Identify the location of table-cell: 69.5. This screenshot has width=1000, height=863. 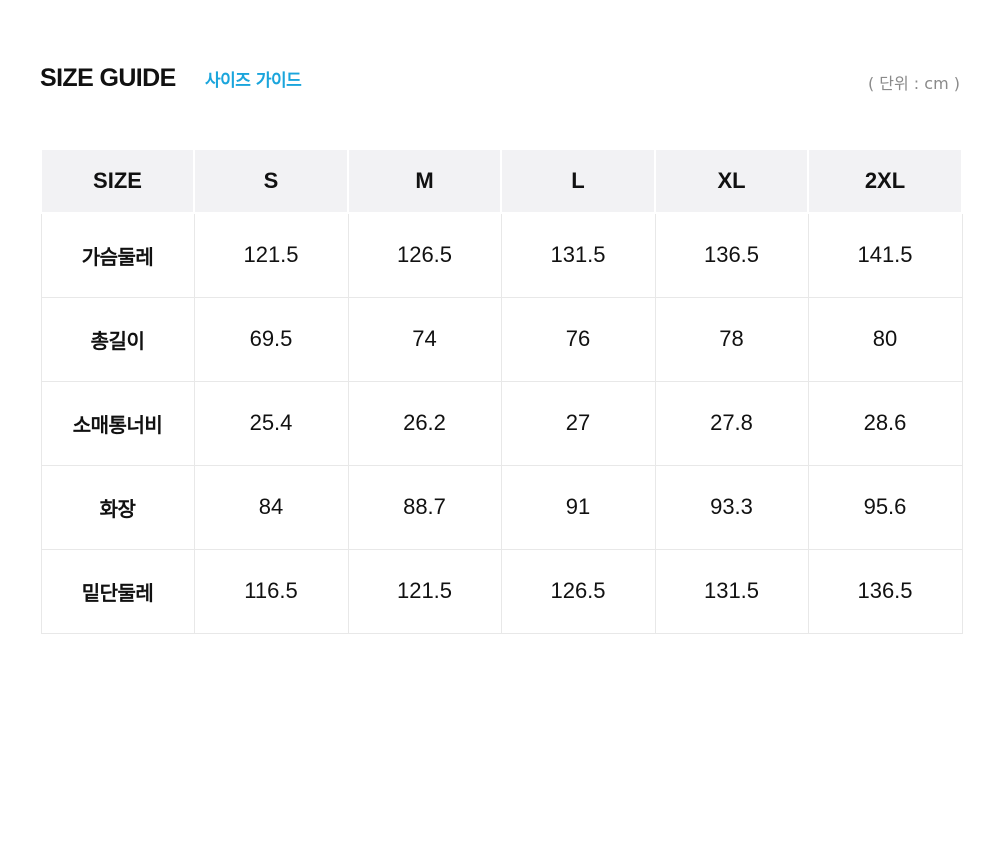
(271, 339).